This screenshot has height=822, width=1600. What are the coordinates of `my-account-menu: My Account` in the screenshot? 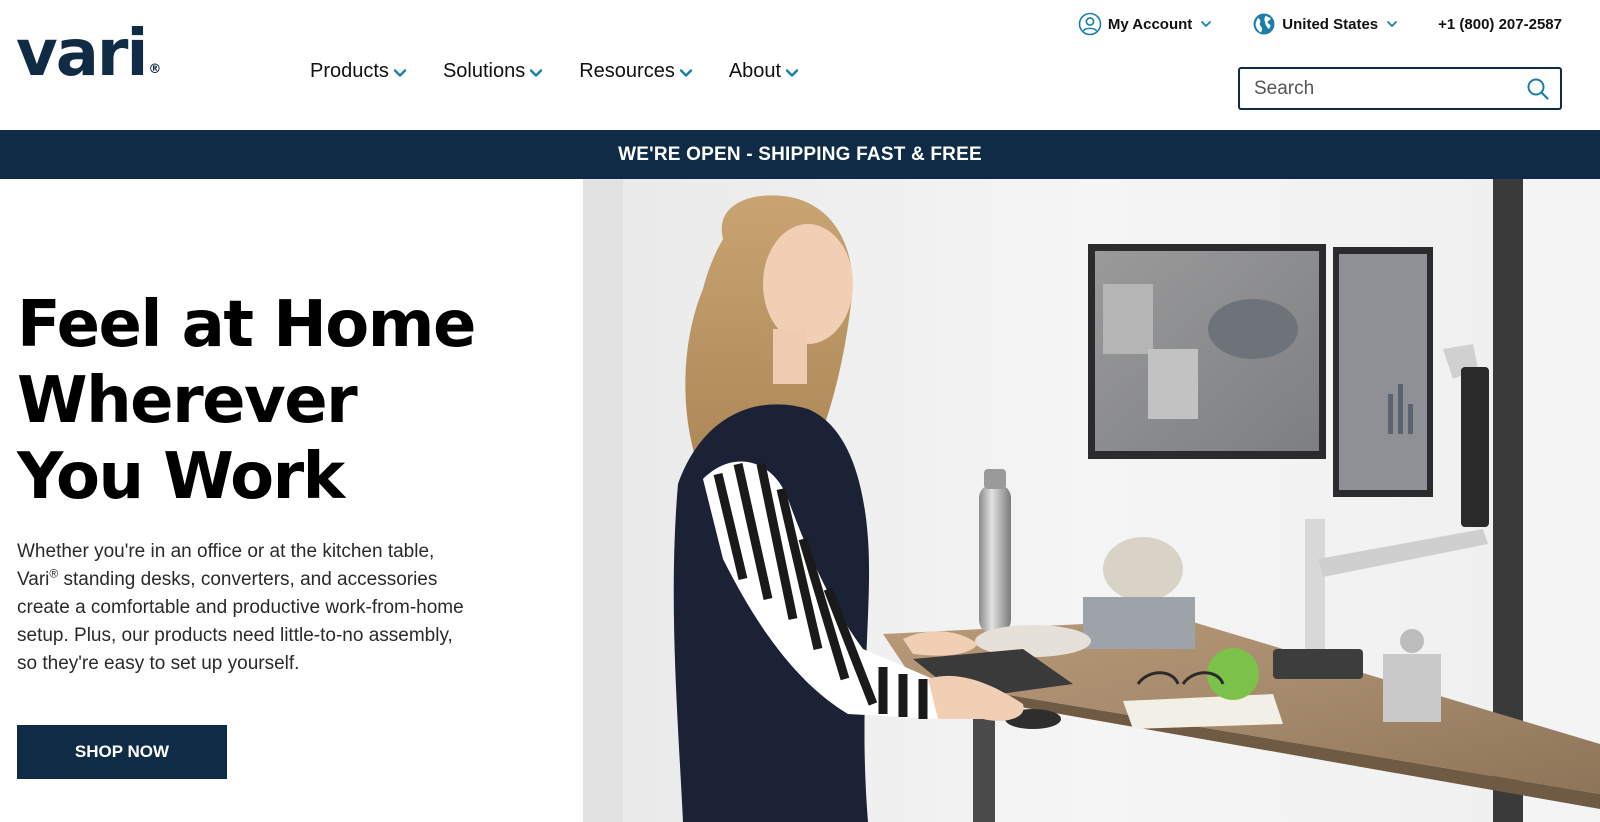 It's located at (1145, 24).